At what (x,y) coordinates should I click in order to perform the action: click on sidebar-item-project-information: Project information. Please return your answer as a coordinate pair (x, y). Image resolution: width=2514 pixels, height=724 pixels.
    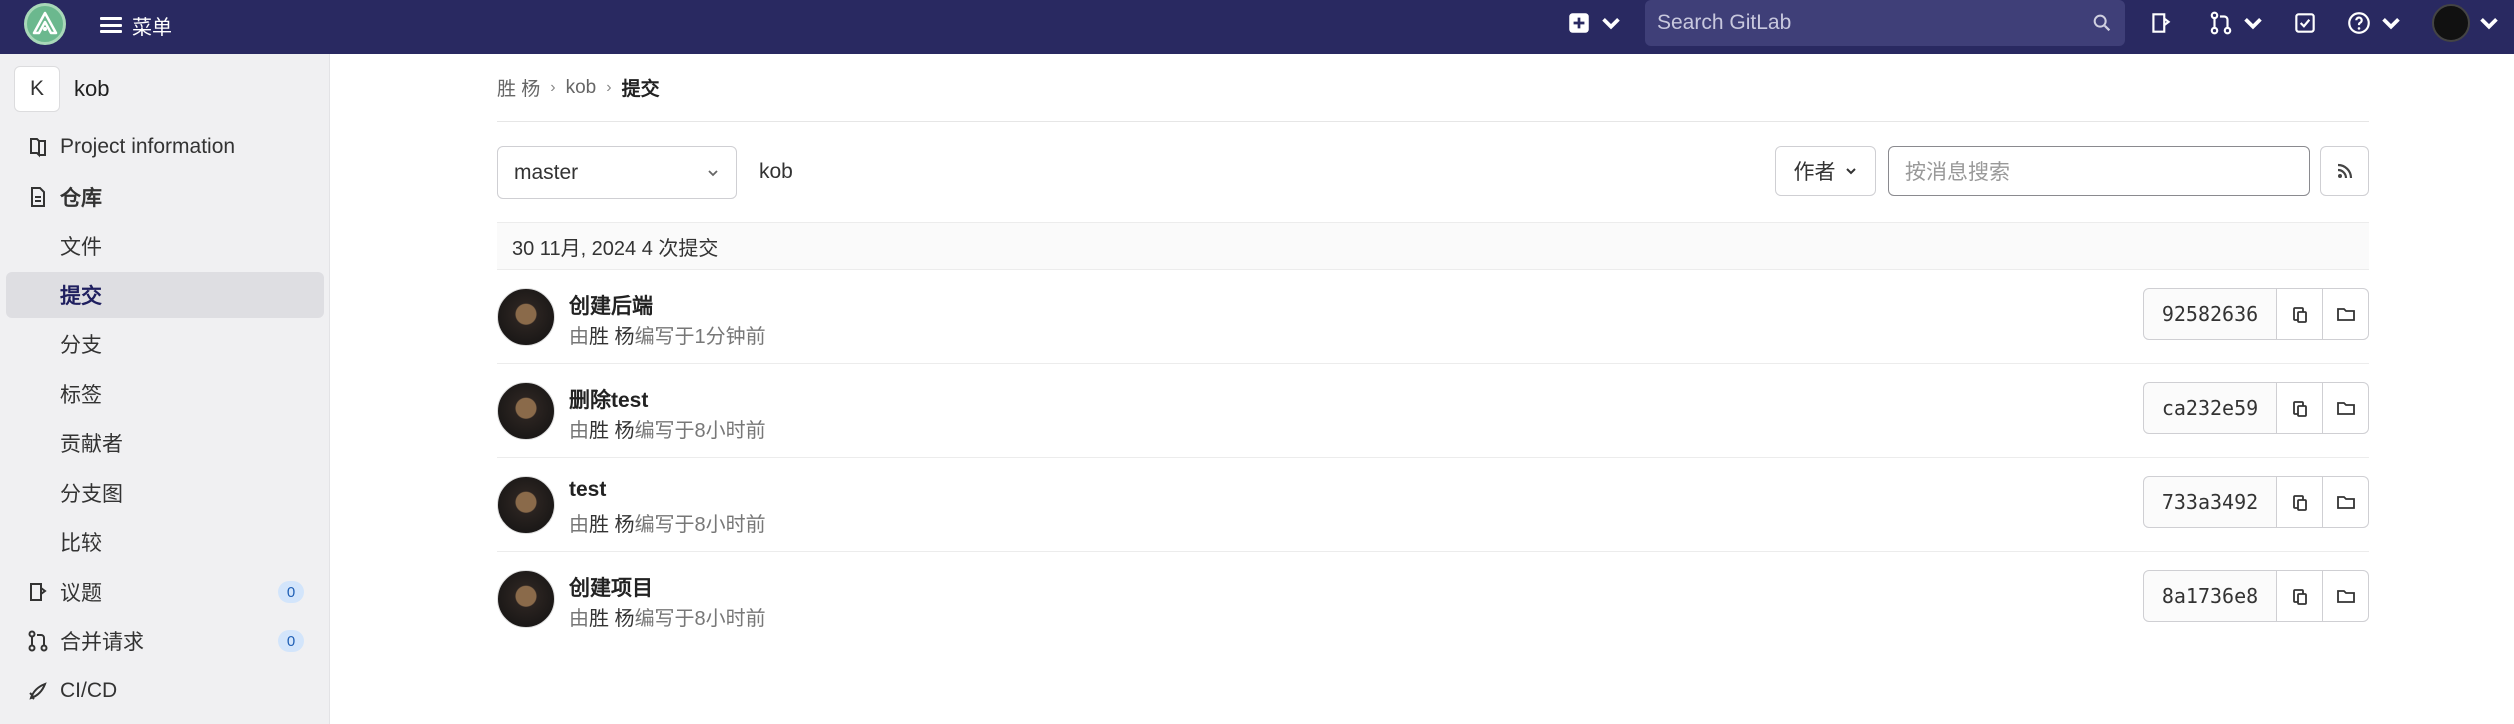
    Looking at the image, I should click on (165, 147).